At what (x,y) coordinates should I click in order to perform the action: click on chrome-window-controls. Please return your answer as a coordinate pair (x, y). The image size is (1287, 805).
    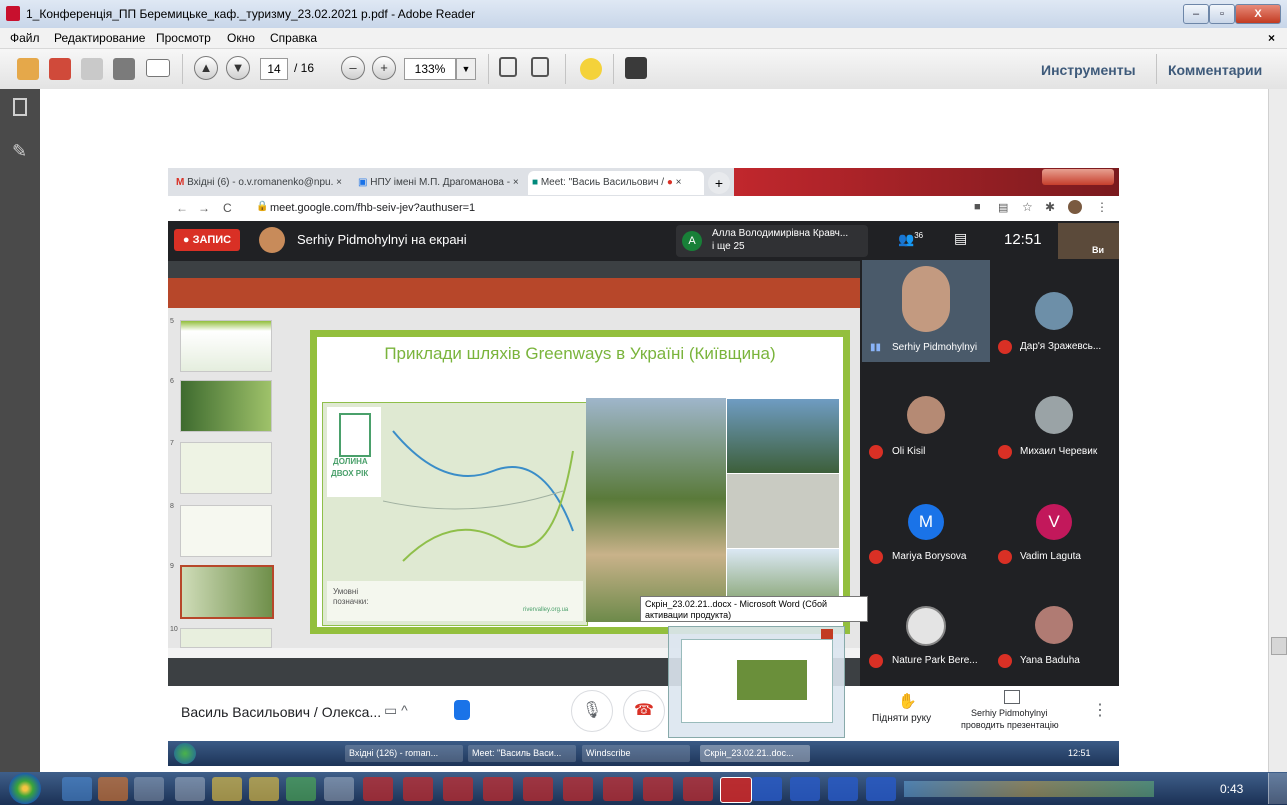
    Looking at the image, I should click on (1078, 177).